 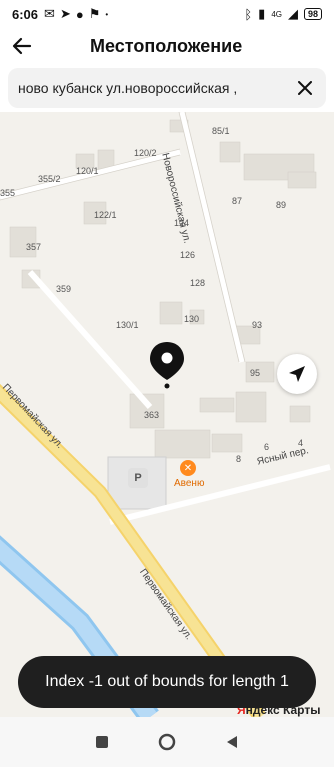 I want to click on system-nav-bar, so click(x=167, y=742).